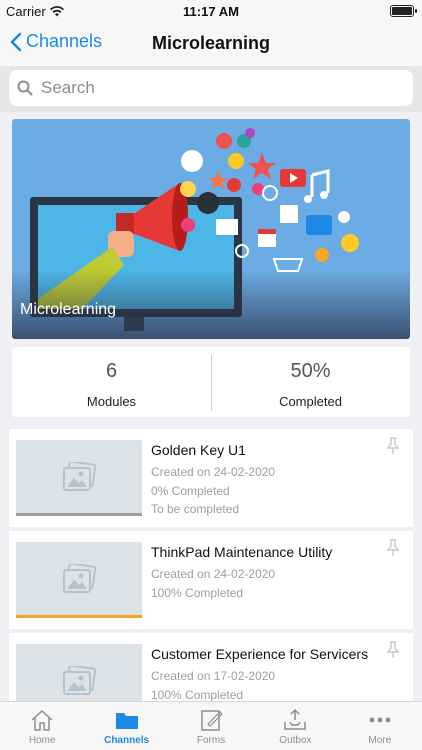  What do you see at coordinates (111, 371) in the screenshot?
I see `stat-value: 6` at bounding box center [111, 371].